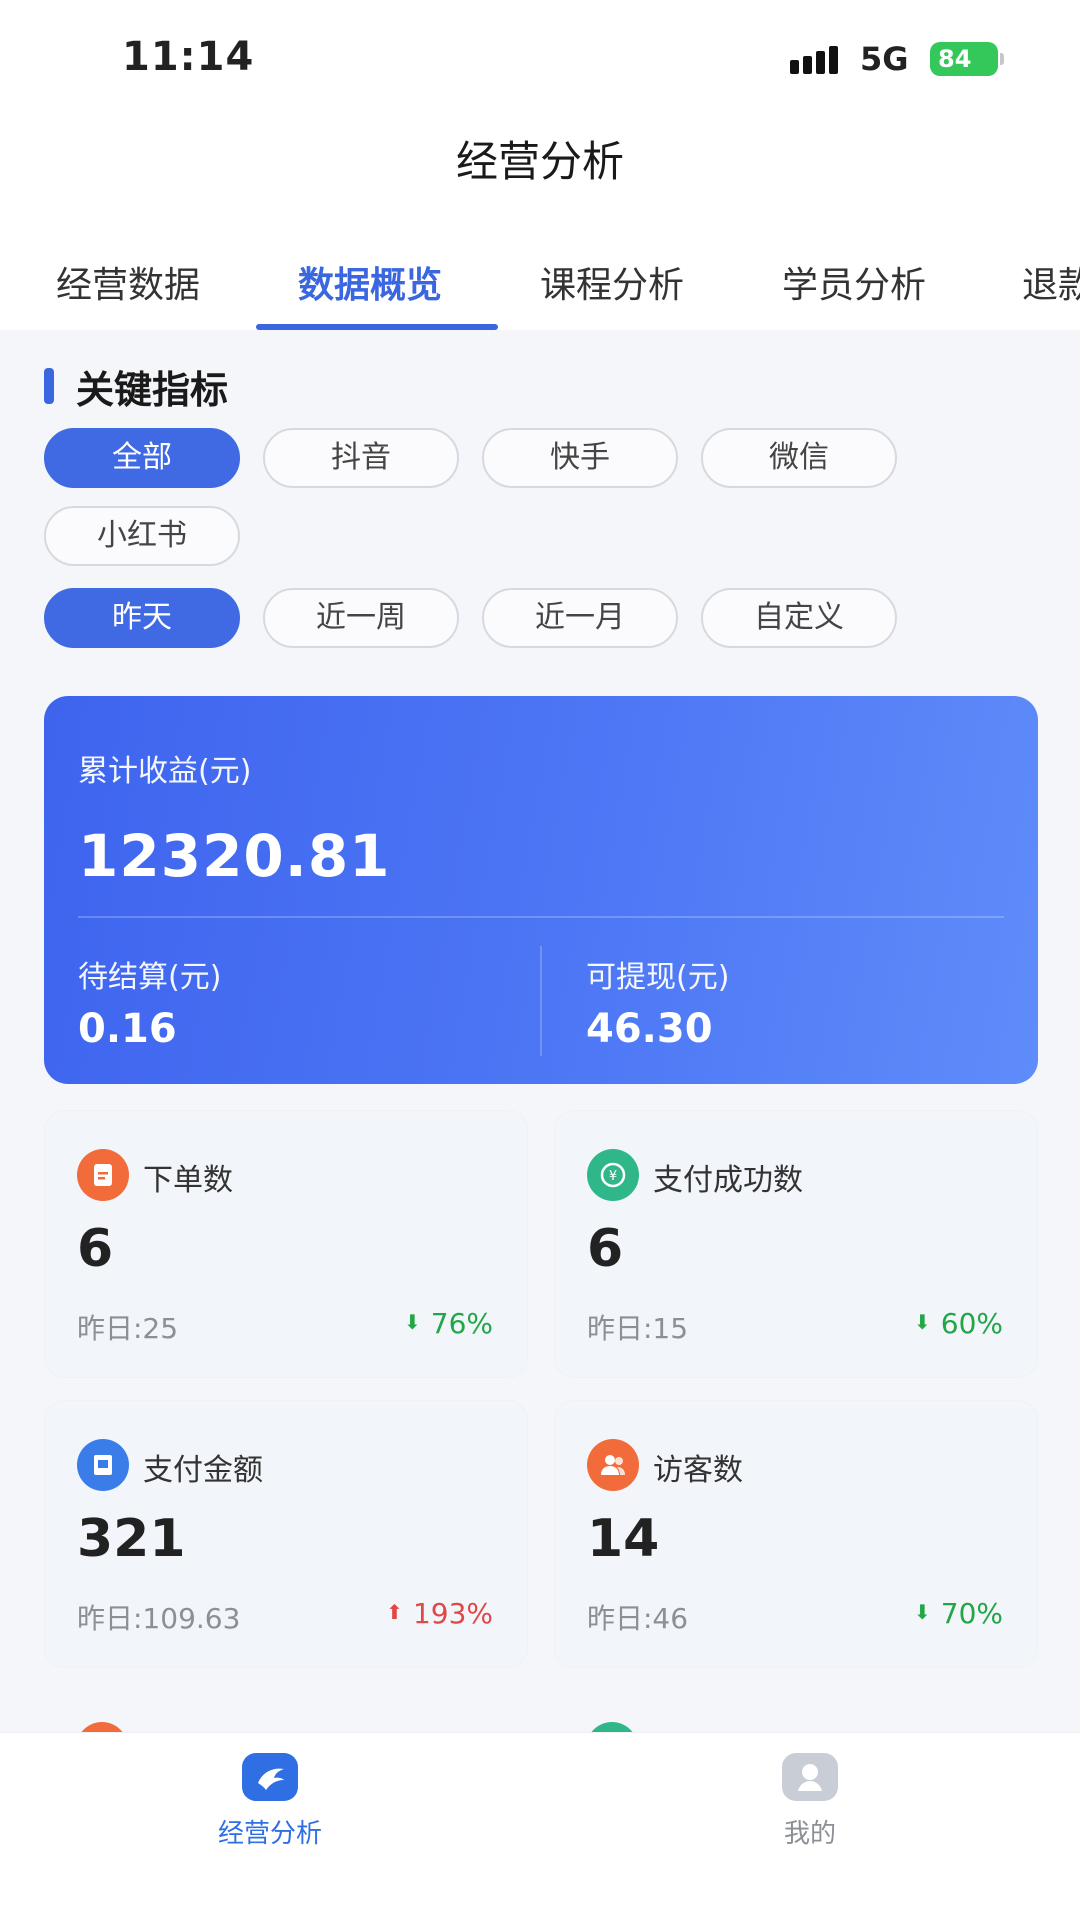  What do you see at coordinates (854, 282) in the screenshot?
I see `tab-student-analysis: 学员分析` at bounding box center [854, 282].